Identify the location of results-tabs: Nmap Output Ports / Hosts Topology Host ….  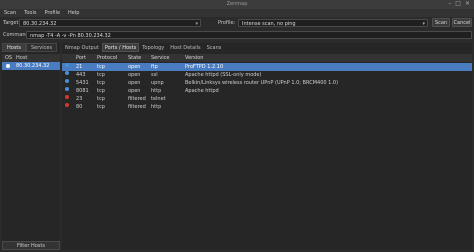
(143, 48).